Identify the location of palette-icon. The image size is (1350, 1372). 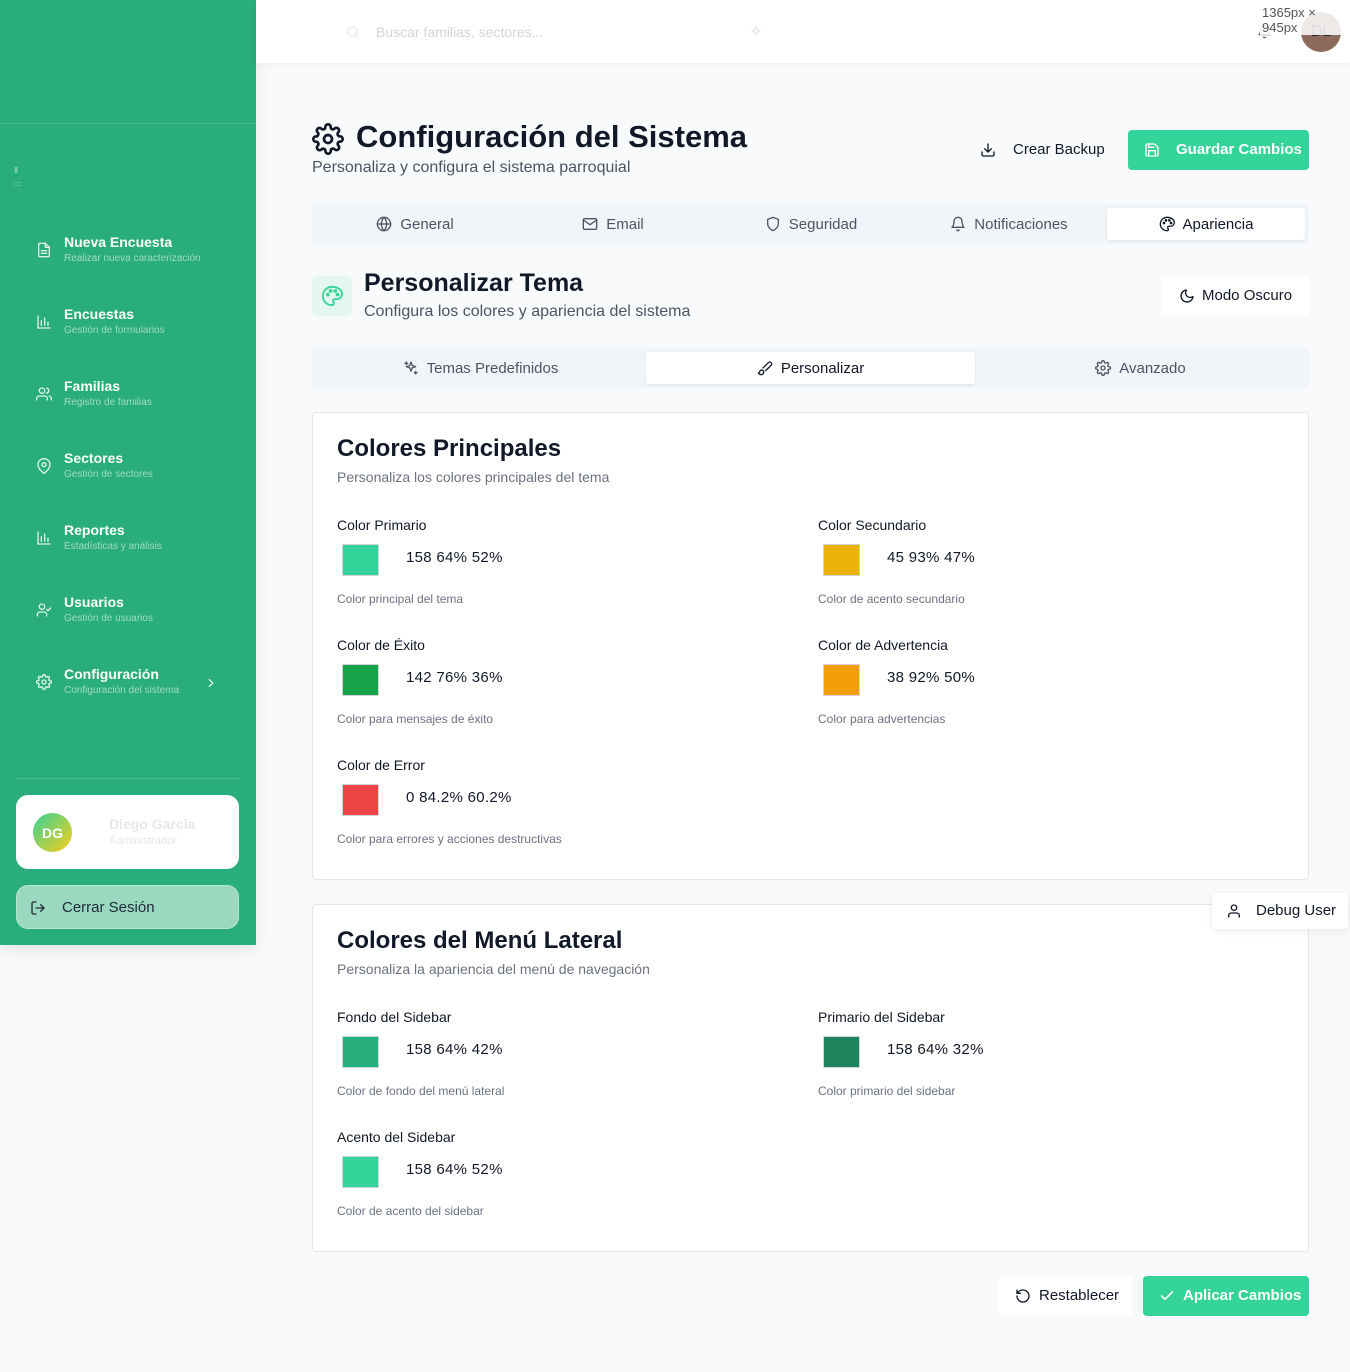
(1167, 224).